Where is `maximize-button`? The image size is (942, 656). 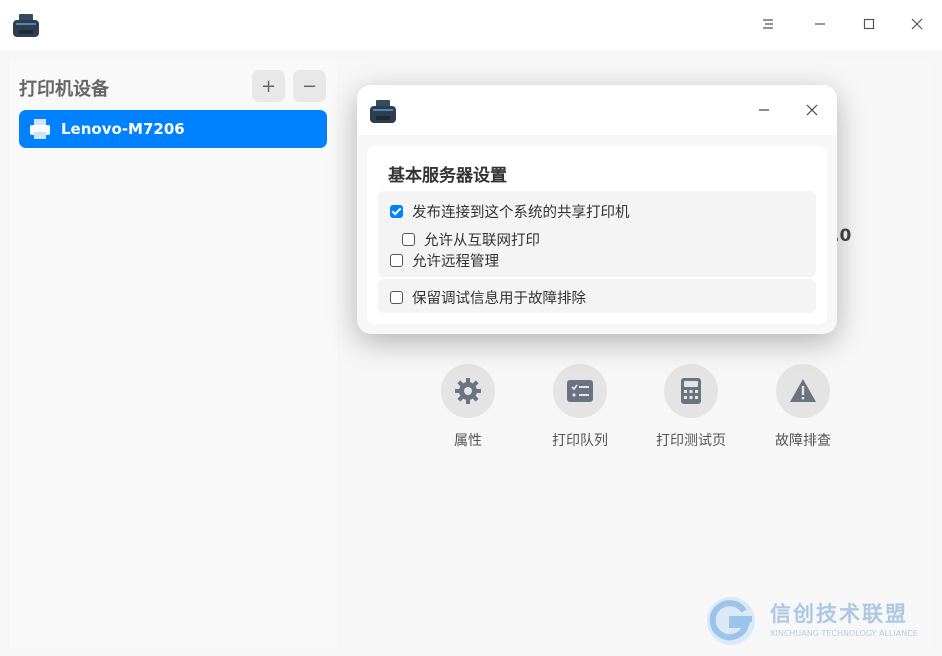 maximize-button is located at coordinates (869, 24).